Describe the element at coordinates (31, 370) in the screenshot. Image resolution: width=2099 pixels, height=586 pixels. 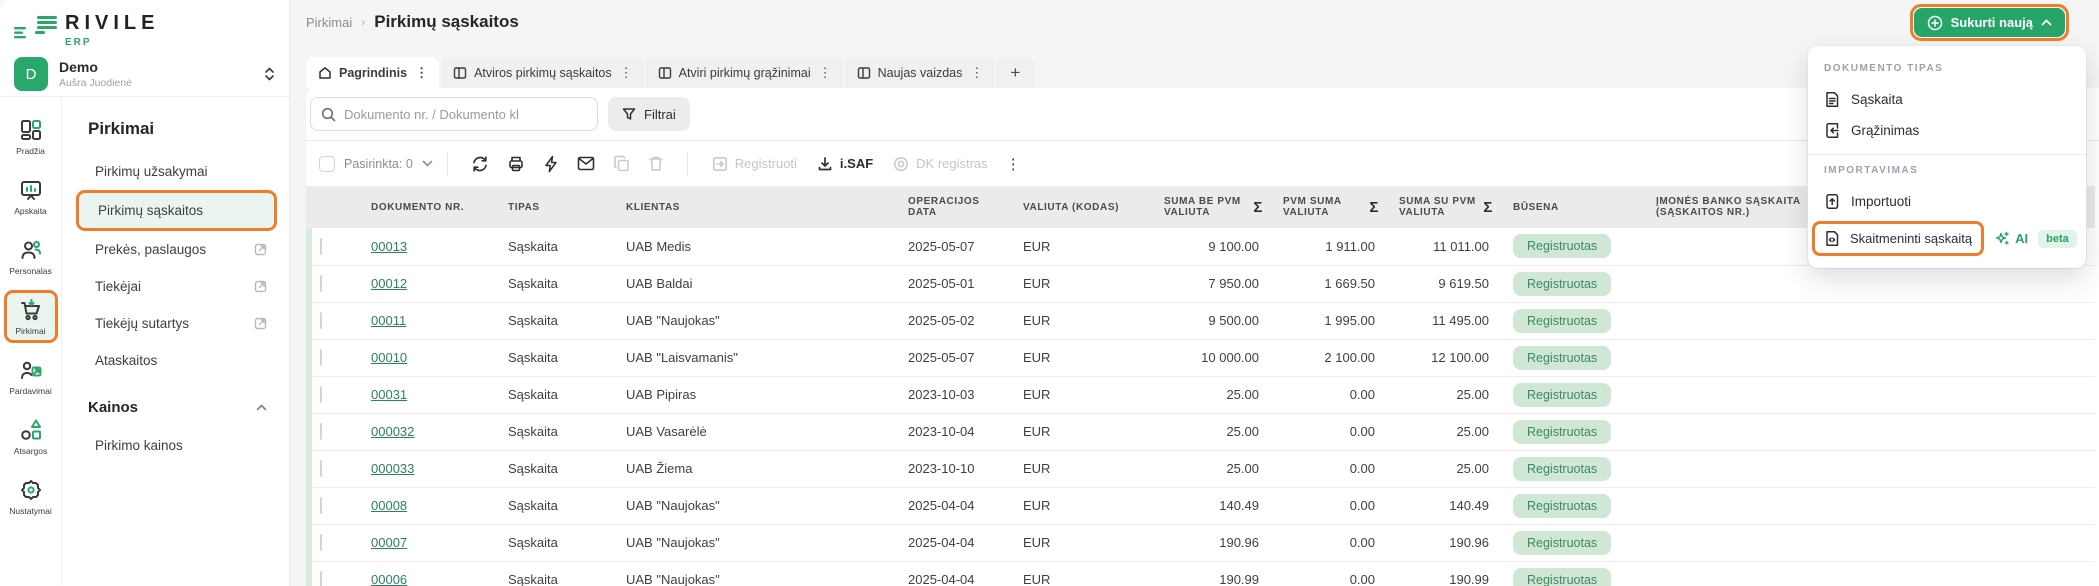
I see `sales-person-arrow-icon` at that location.